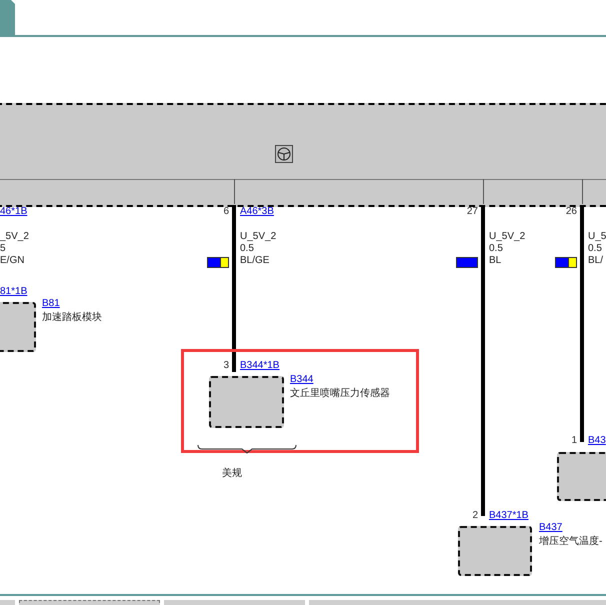 This screenshot has width=606, height=605. Describe the element at coordinates (284, 154) in the screenshot. I see `steering-wheel-icon` at that location.